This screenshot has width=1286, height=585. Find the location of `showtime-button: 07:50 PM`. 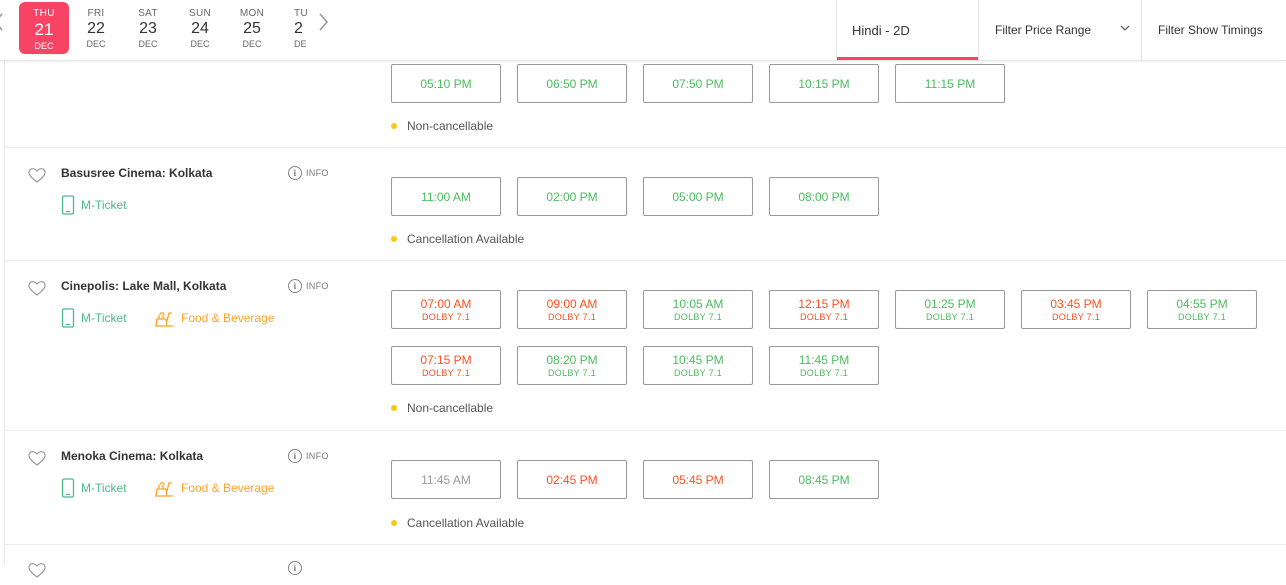

showtime-button: 07:50 PM is located at coordinates (698, 83).